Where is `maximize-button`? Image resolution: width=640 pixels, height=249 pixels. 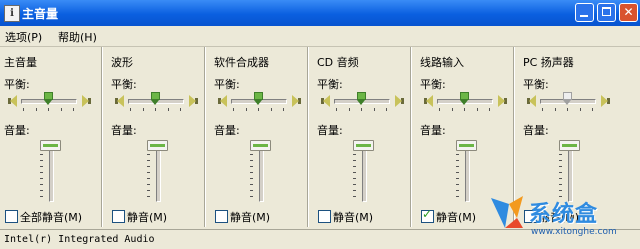
maximize-button is located at coordinates (606, 12).